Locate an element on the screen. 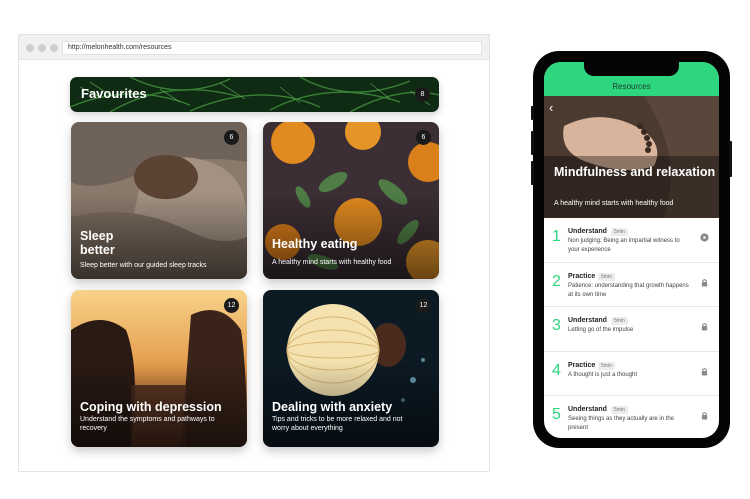 This screenshot has height=499, width=750. phone-volume-up-button is located at coordinates (532, 143).